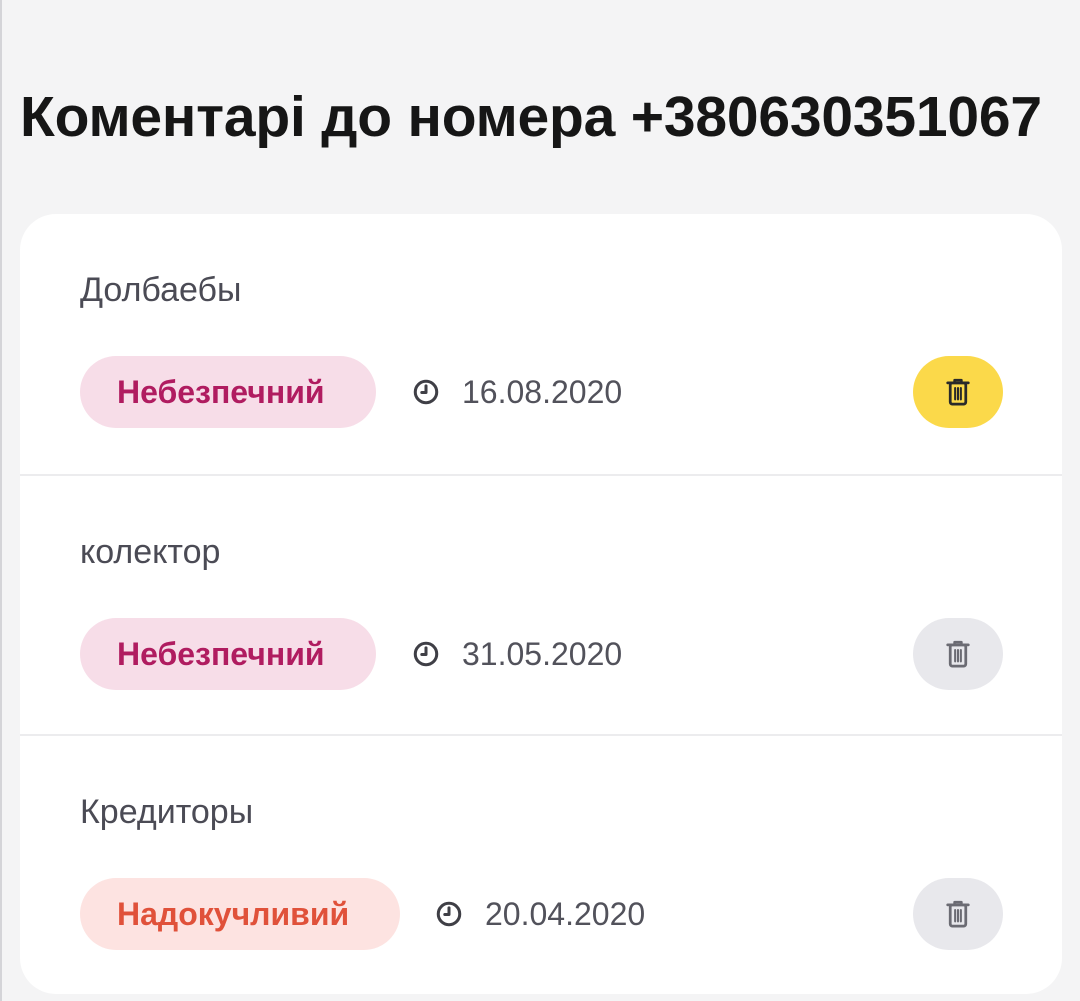 The image size is (1080, 1001). Describe the element at coordinates (1, 500) in the screenshot. I see `window-left-edge` at that location.